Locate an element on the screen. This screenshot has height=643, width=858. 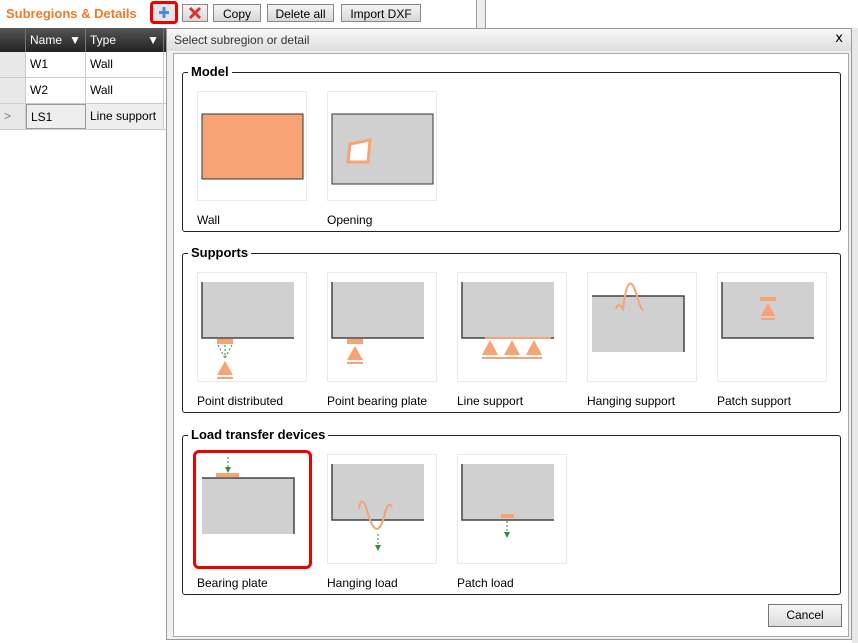
tile-hanging-support is located at coordinates (642, 327).